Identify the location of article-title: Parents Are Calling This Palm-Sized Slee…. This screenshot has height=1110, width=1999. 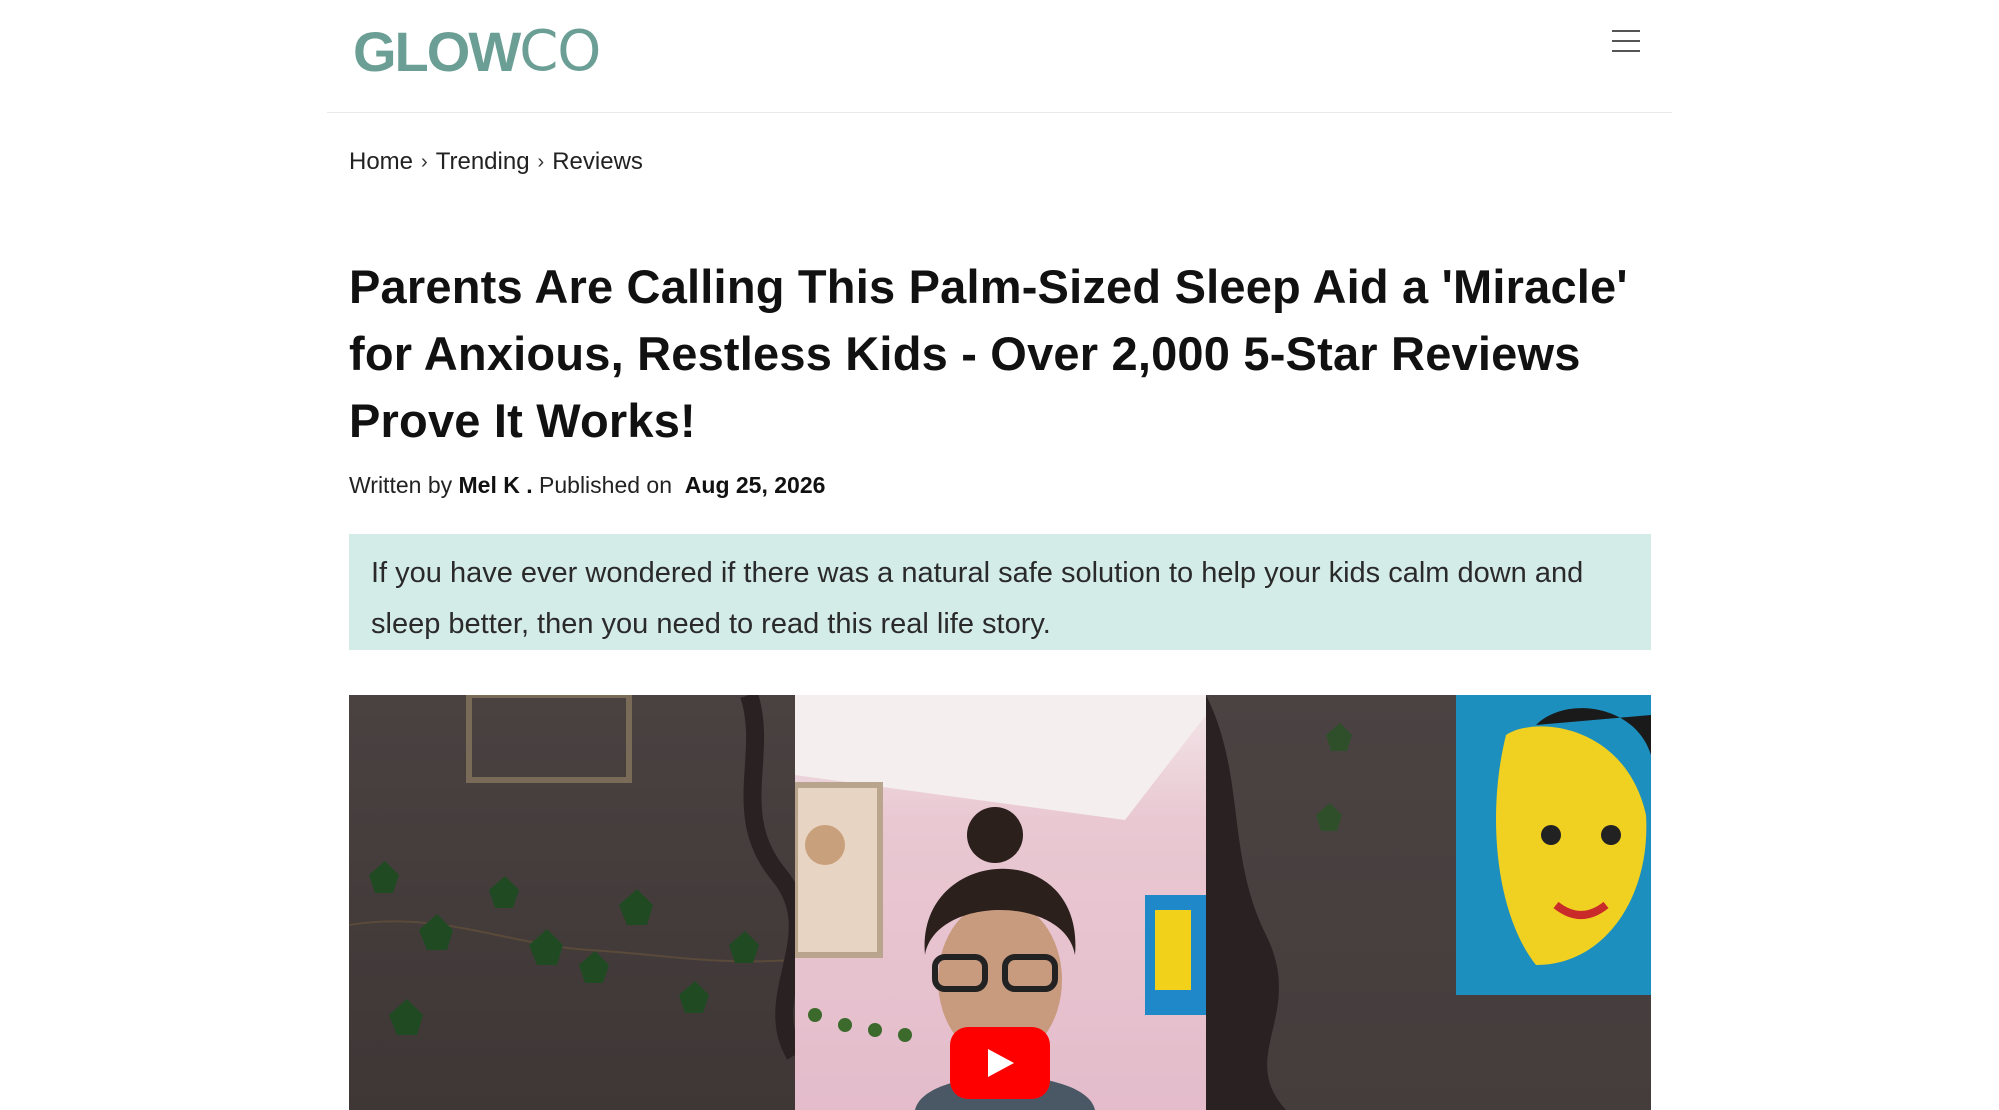
(988, 353).